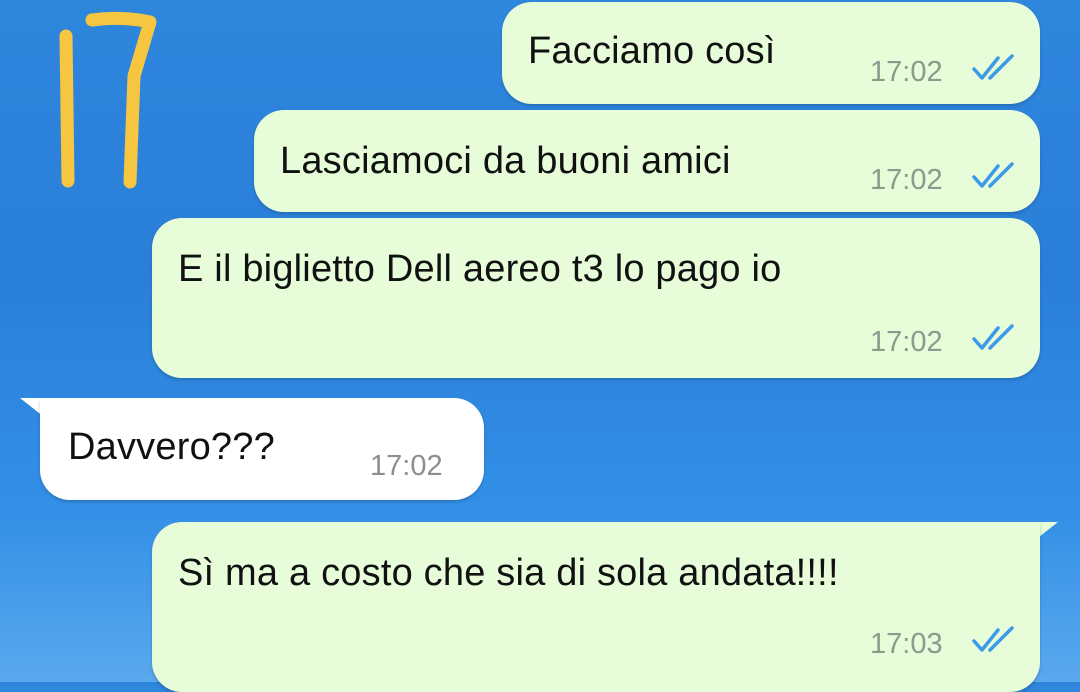 The height and width of the screenshot is (692, 1080). Describe the element at coordinates (480, 269) in the screenshot. I see `message-text: E il biglietto Dell aereo t3 lo pago io` at that location.